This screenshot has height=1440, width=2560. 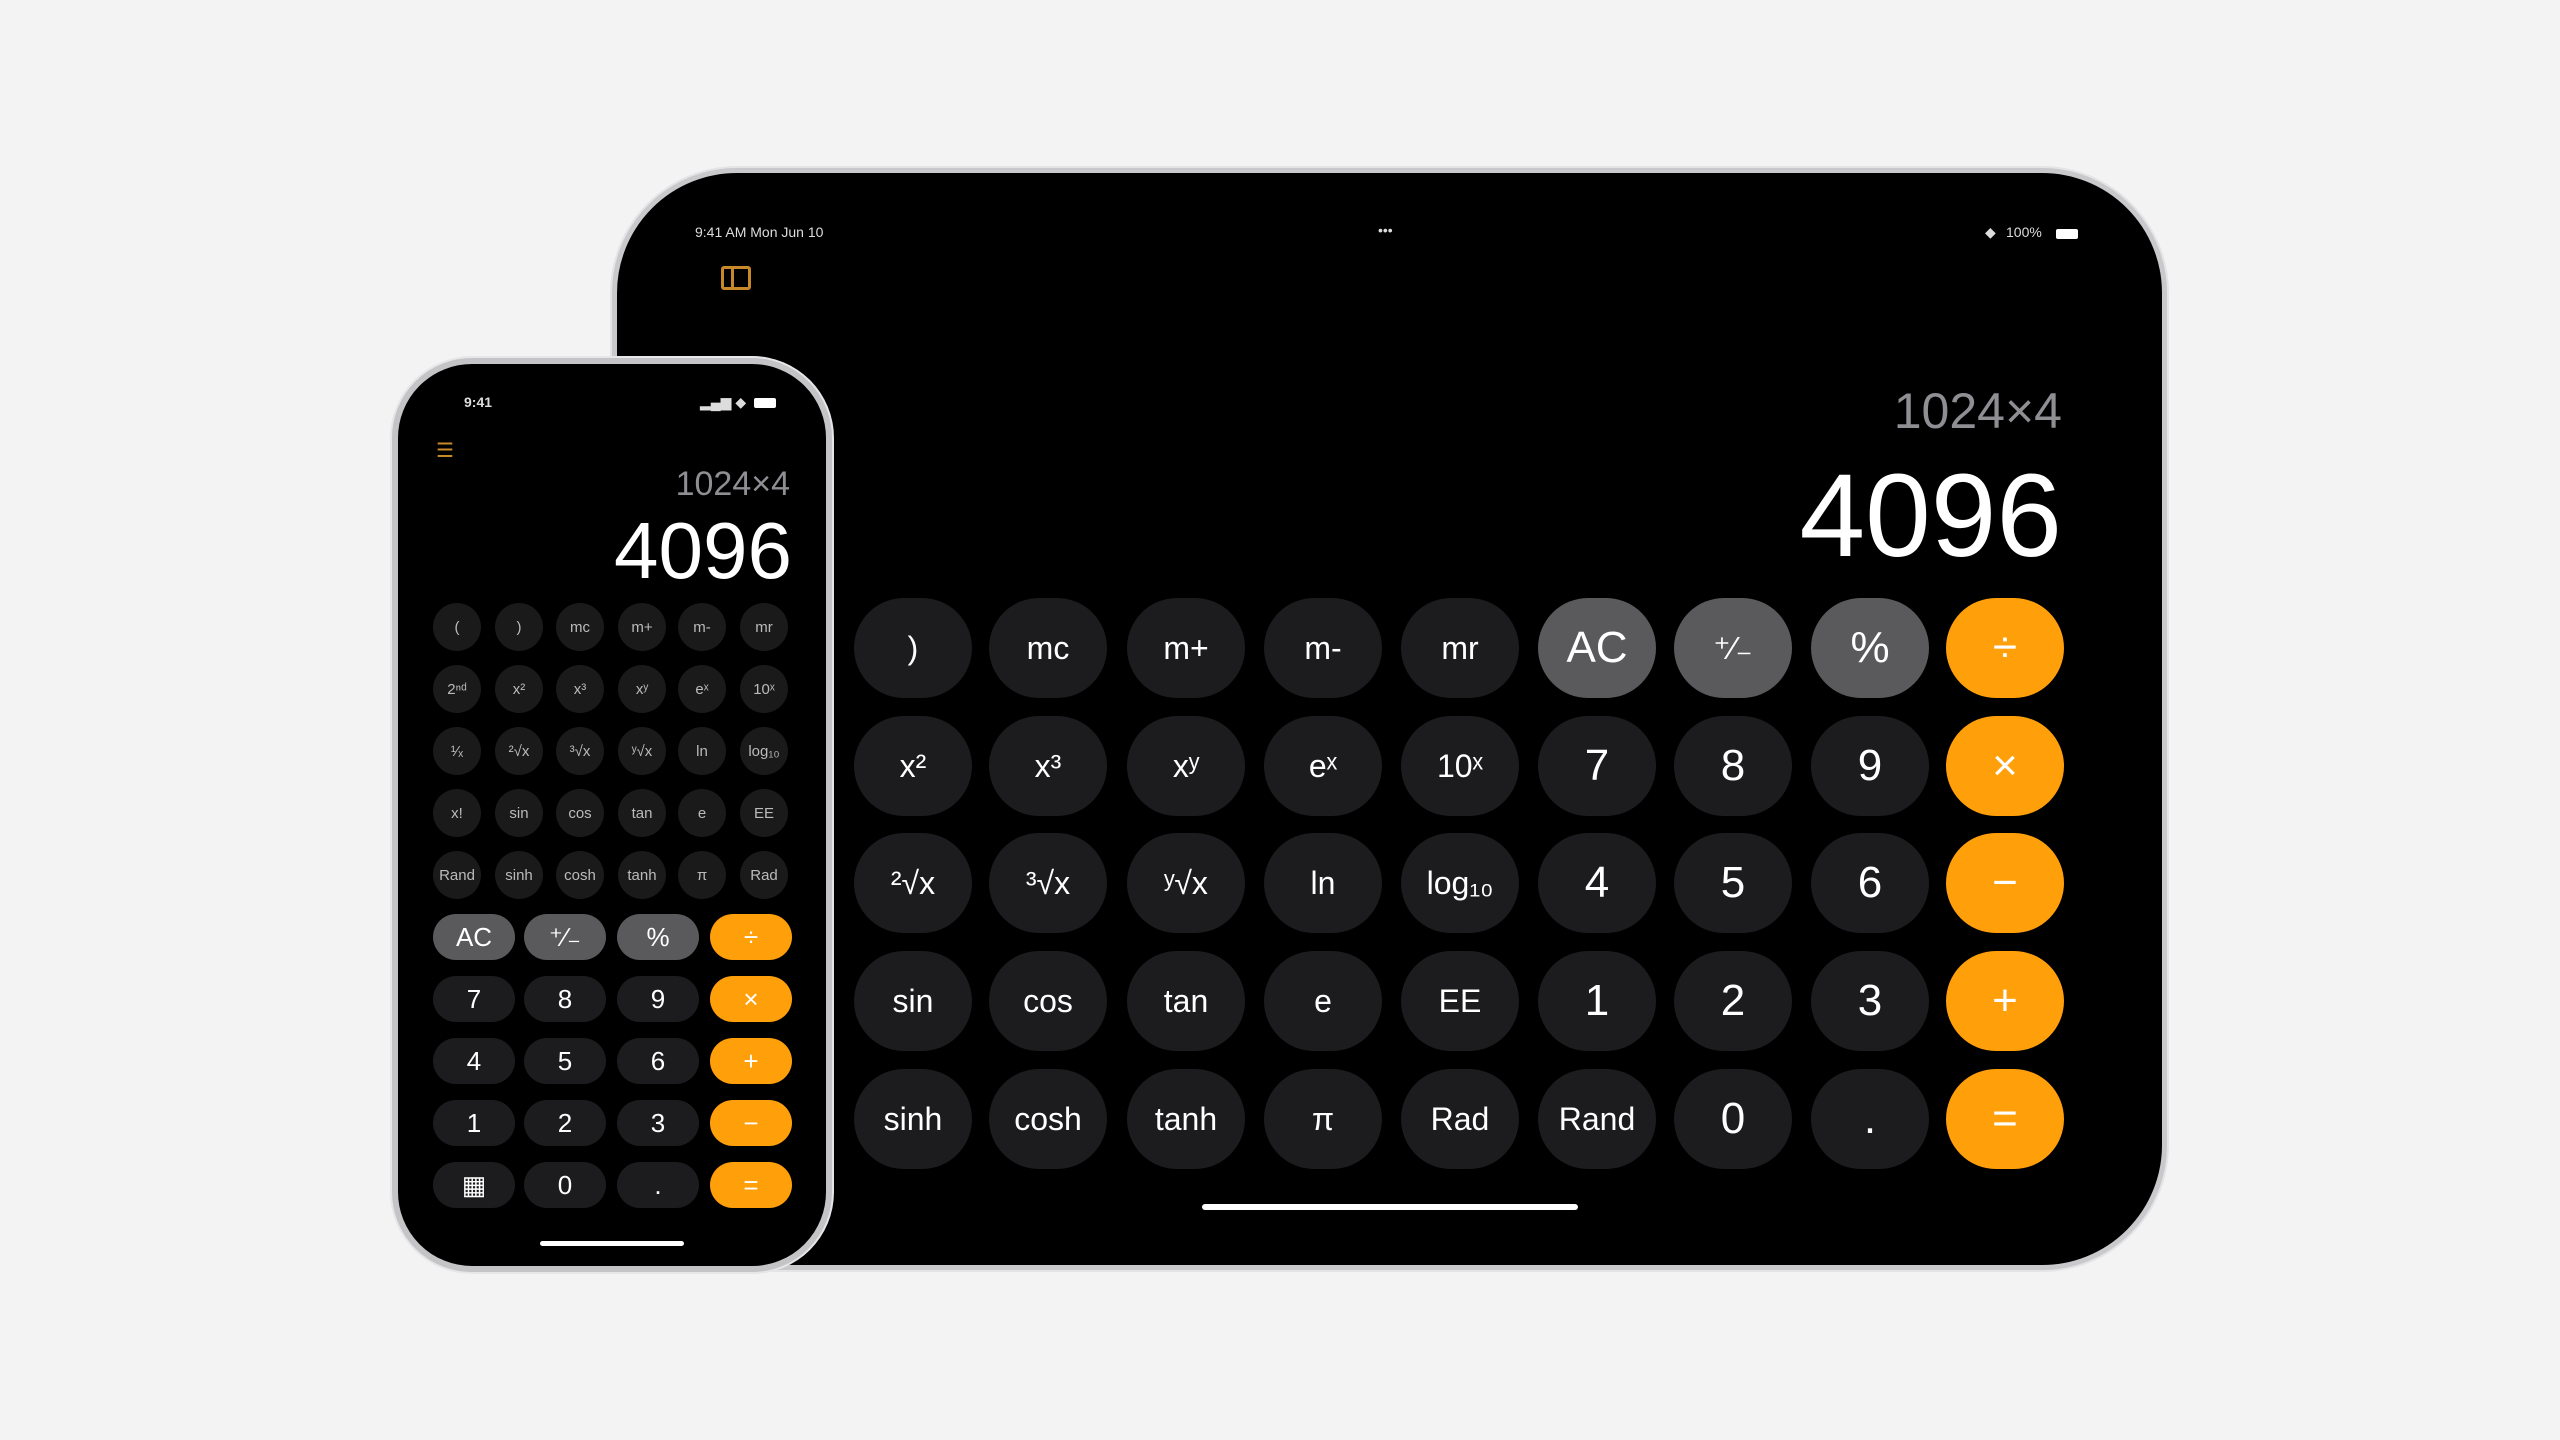 I want to click on ipad-key-button: sin, so click(x=913, y=1001).